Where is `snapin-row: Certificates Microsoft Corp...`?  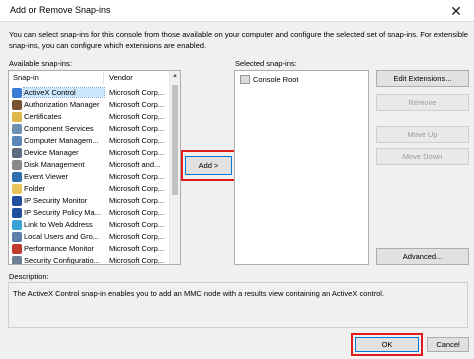 snapin-row: Certificates Microsoft Corp... is located at coordinates (90, 117).